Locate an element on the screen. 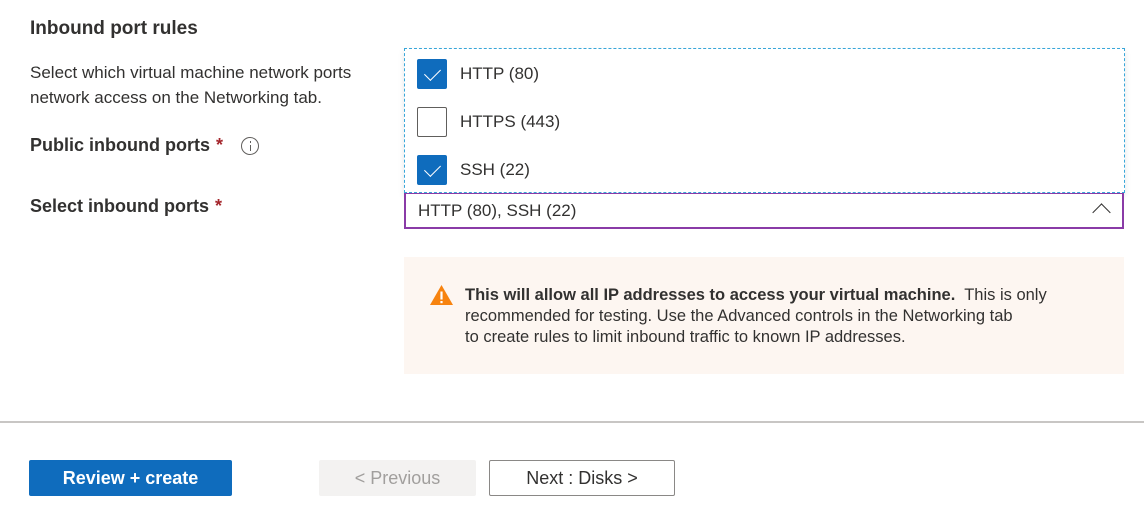  previous-button: < Previous is located at coordinates (397, 478).